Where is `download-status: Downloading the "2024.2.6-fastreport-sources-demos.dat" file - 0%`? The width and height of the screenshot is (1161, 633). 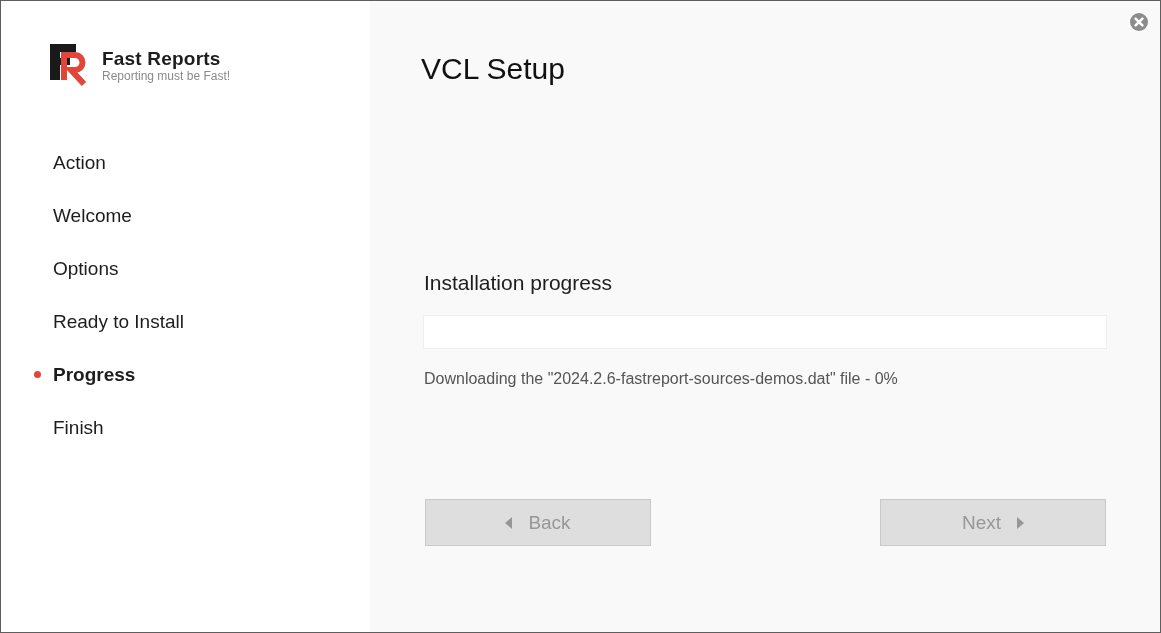 download-status: Downloading the "2024.2.6-fastreport-sources-demos.dat" file - 0% is located at coordinates (661, 379).